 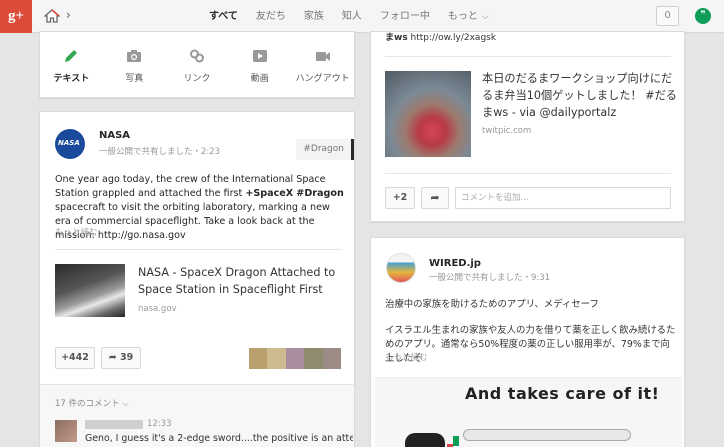 I want to click on image-green-mark, so click(x=456, y=441).